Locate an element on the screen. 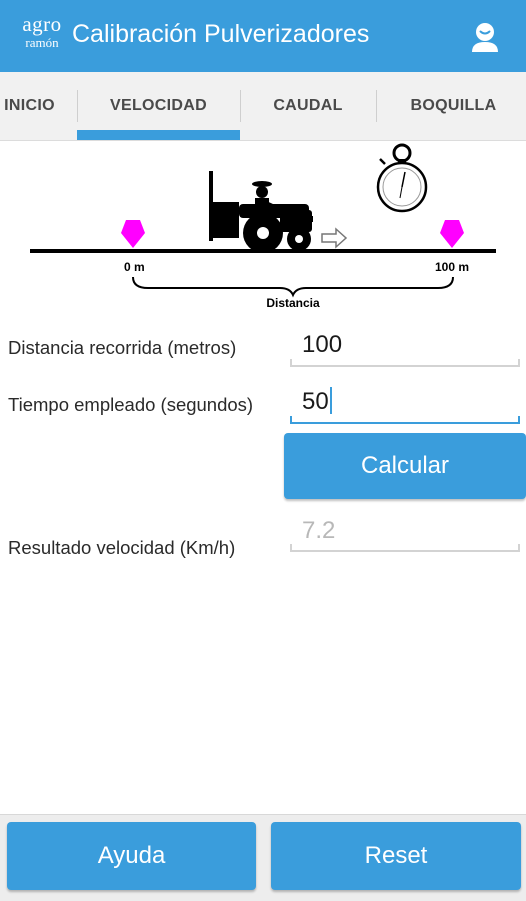  reset-button-label: Reset is located at coordinates (396, 855).